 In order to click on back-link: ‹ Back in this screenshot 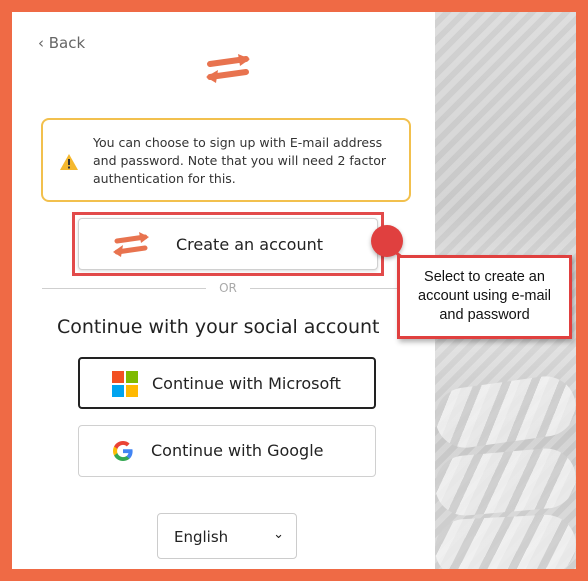, I will do `click(61, 43)`.